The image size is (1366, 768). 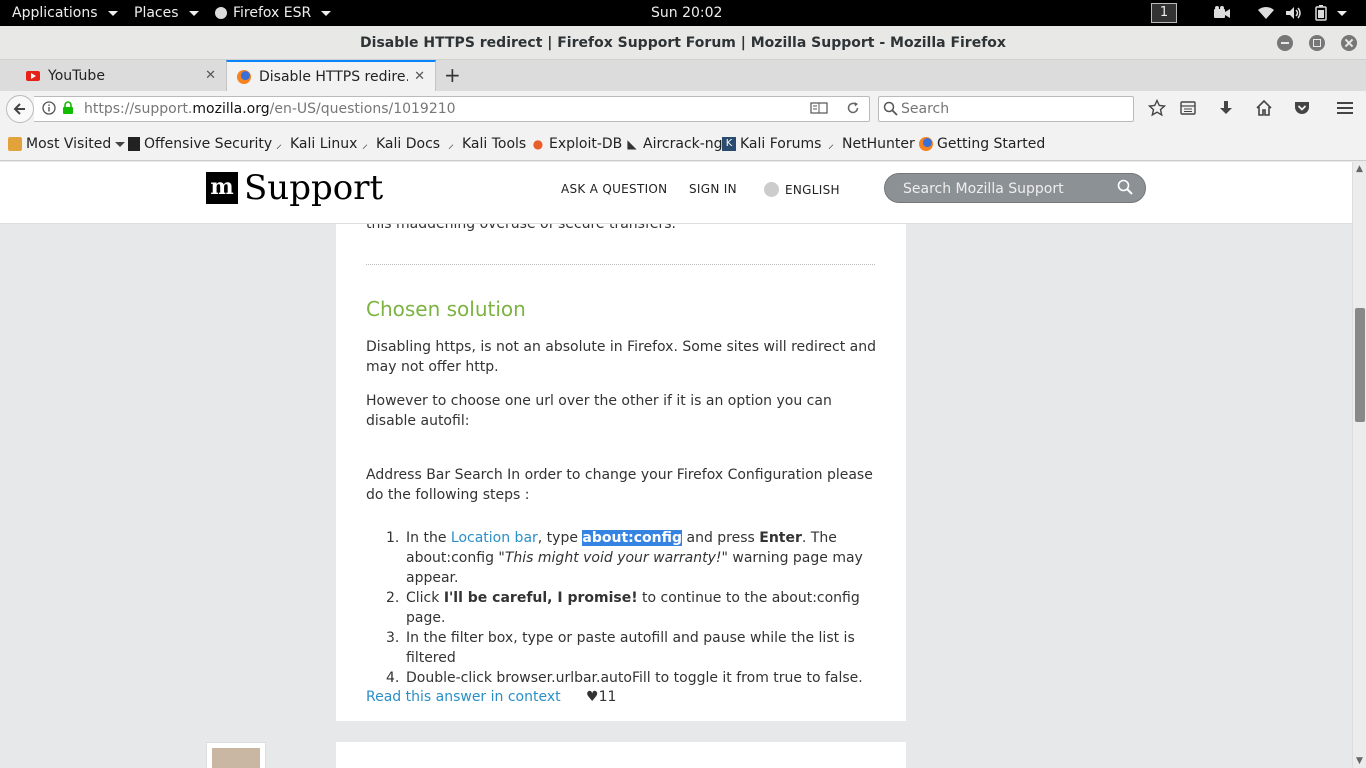 I want to click on scroll-up-icon: ▲, so click(x=1359, y=169).